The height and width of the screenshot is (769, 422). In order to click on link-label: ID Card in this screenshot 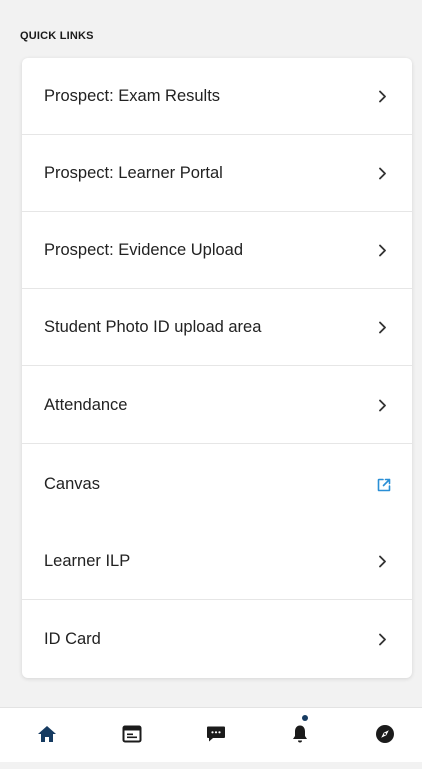, I will do `click(72, 639)`.